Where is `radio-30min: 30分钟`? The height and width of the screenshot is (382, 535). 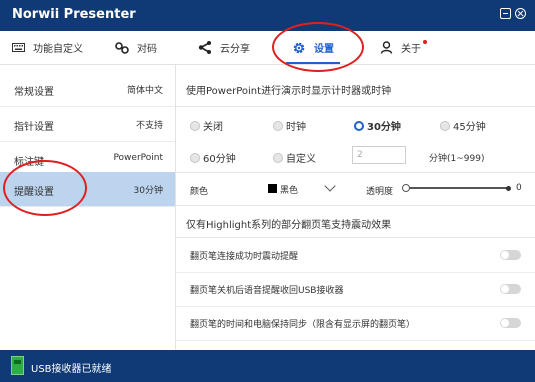
radio-30min: 30分钟 is located at coordinates (377, 125).